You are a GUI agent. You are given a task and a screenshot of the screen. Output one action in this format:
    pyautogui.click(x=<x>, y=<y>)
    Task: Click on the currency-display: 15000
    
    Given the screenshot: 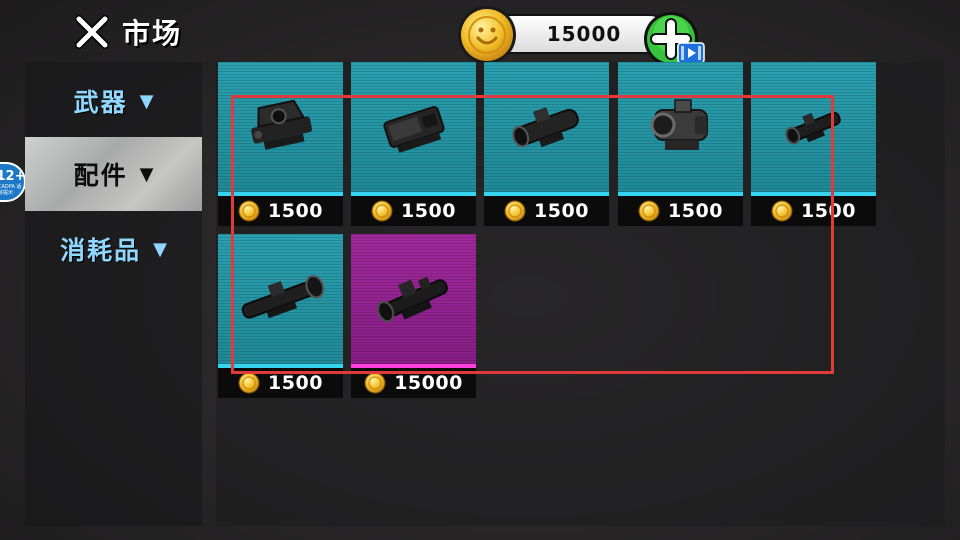 What is the action you would take?
    pyautogui.click(x=581, y=35)
    